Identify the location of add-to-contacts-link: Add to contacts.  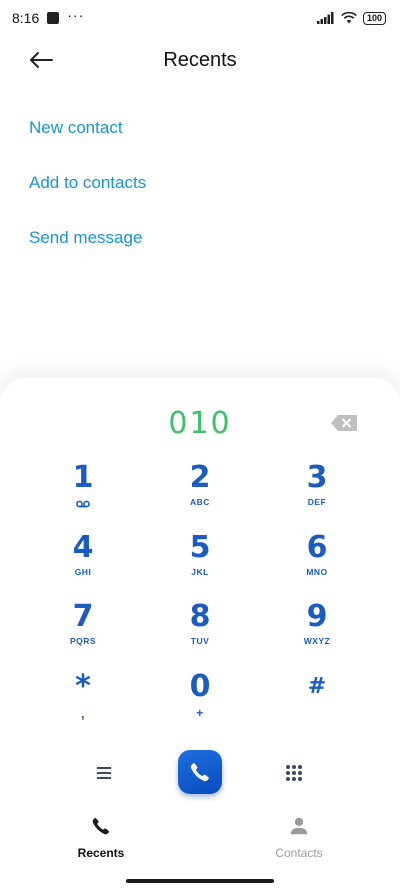
(87, 190).